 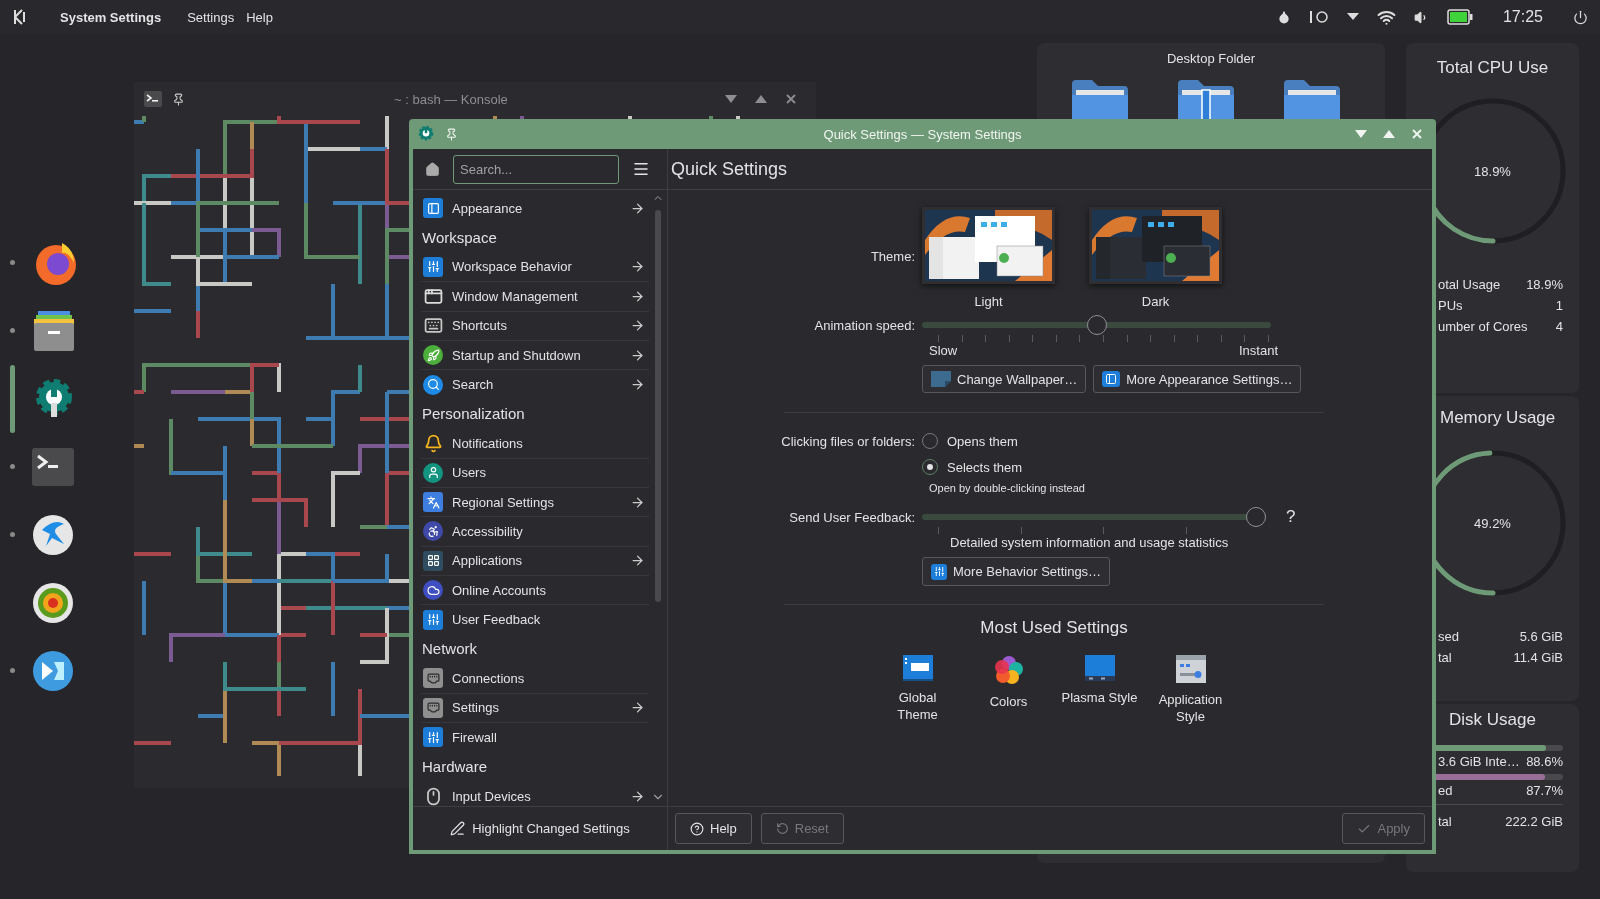 What do you see at coordinates (451, 99) in the screenshot?
I see `window-title: ~ : bash — Konsole` at bounding box center [451, 99].